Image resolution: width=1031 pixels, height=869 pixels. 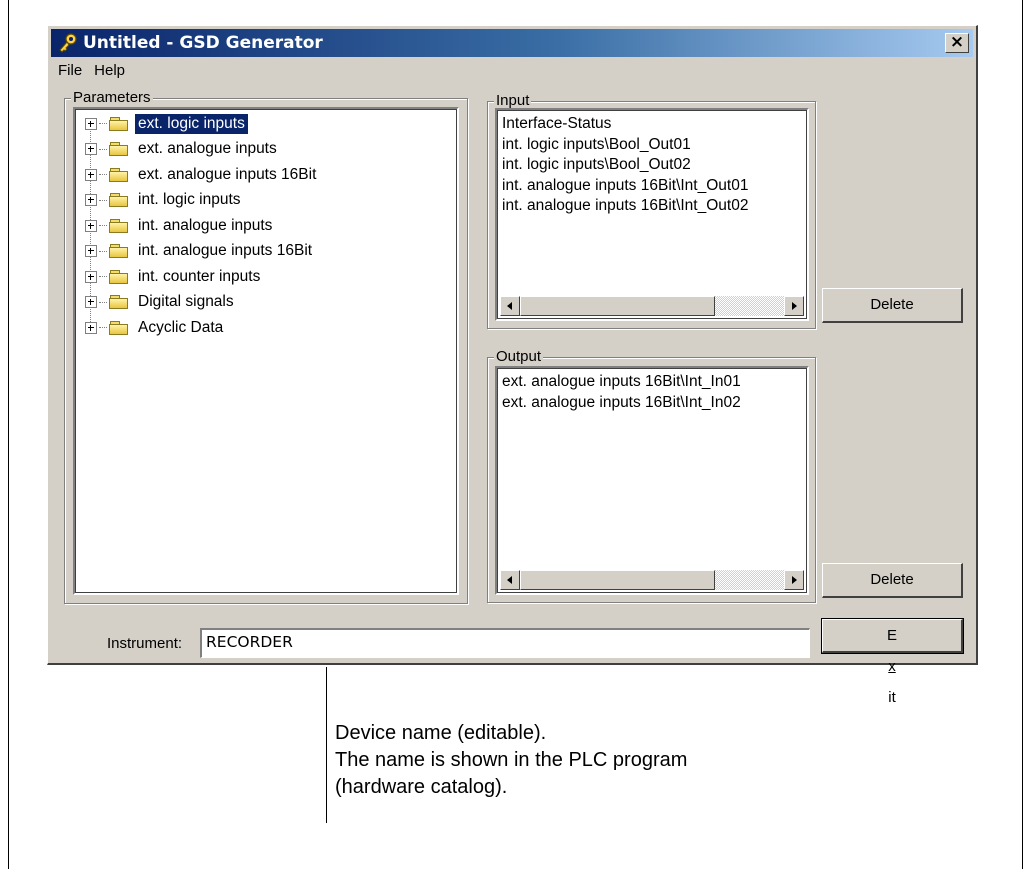 I want to click on callout-line, so click(x=326, y=745).